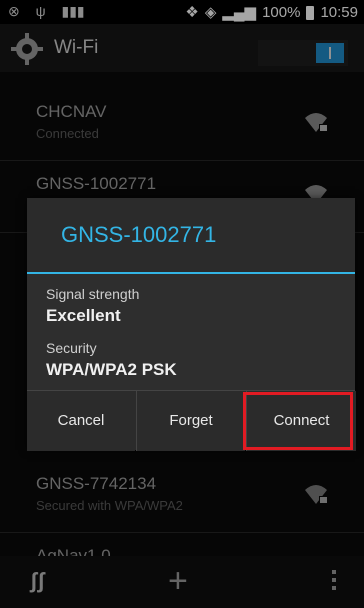  I want to click on dialog-title-bar: GNSS-1002771, so click(191, 236).